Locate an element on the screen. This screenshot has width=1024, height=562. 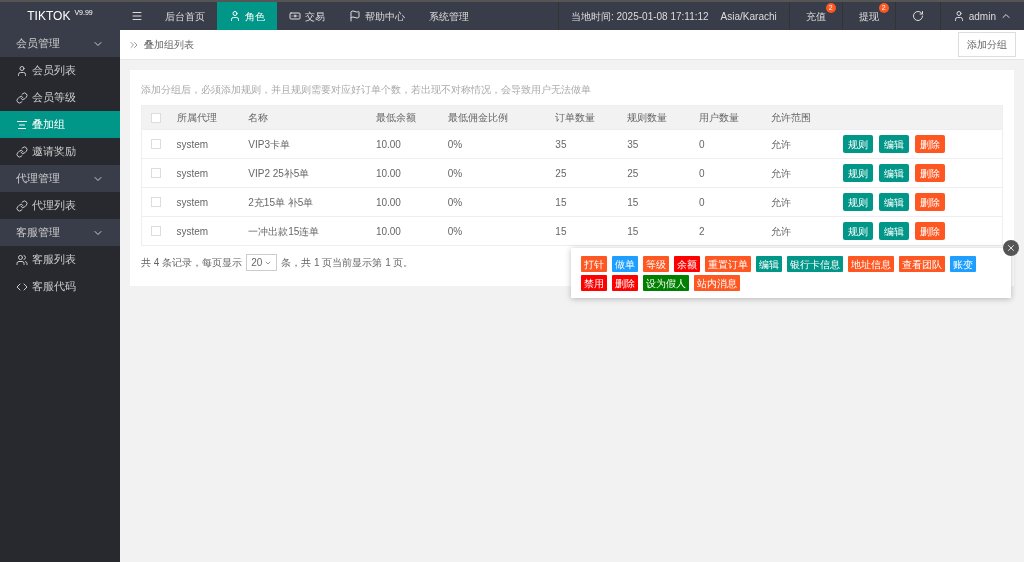
sidebar-group: 代理管理 is located at coordinates (60, 178).